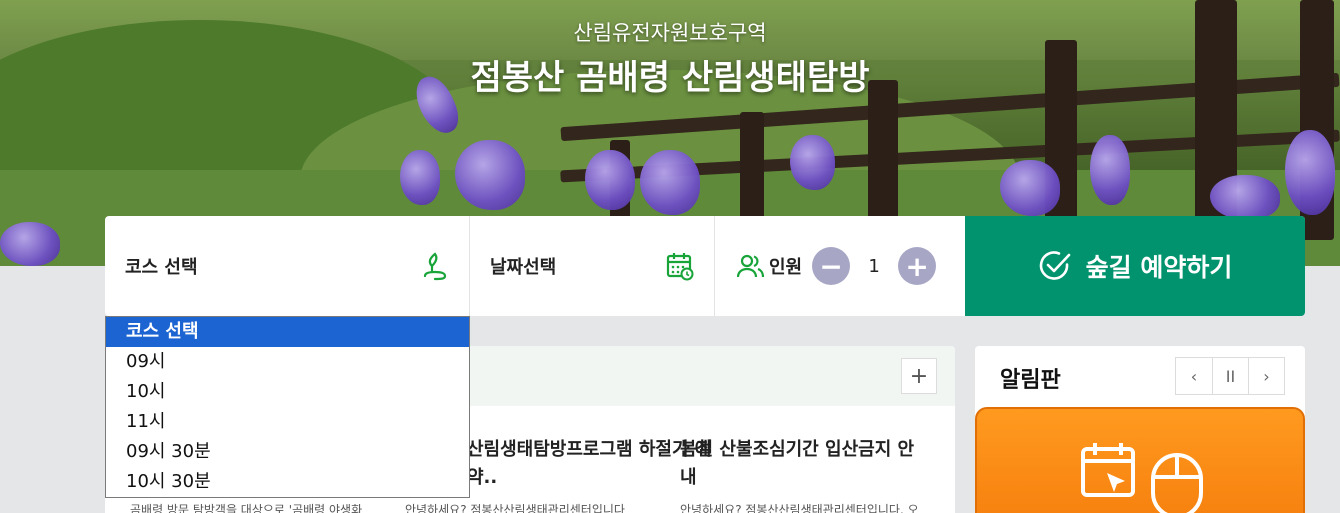  Describe the element at coordinates (1108, 470) in the screenshot. I see `calendar-click-icon` at that location.